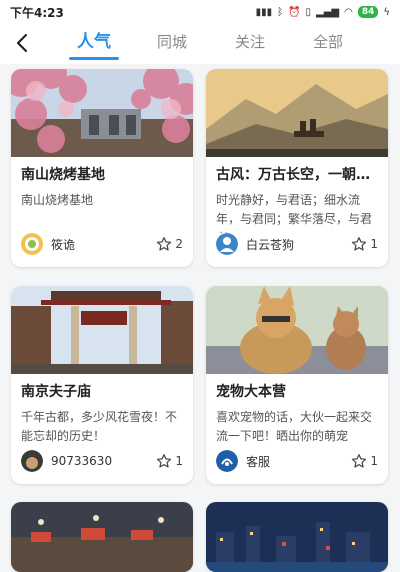  I want to click on cellular-icon: ▂▄▆, so click(328, 12).